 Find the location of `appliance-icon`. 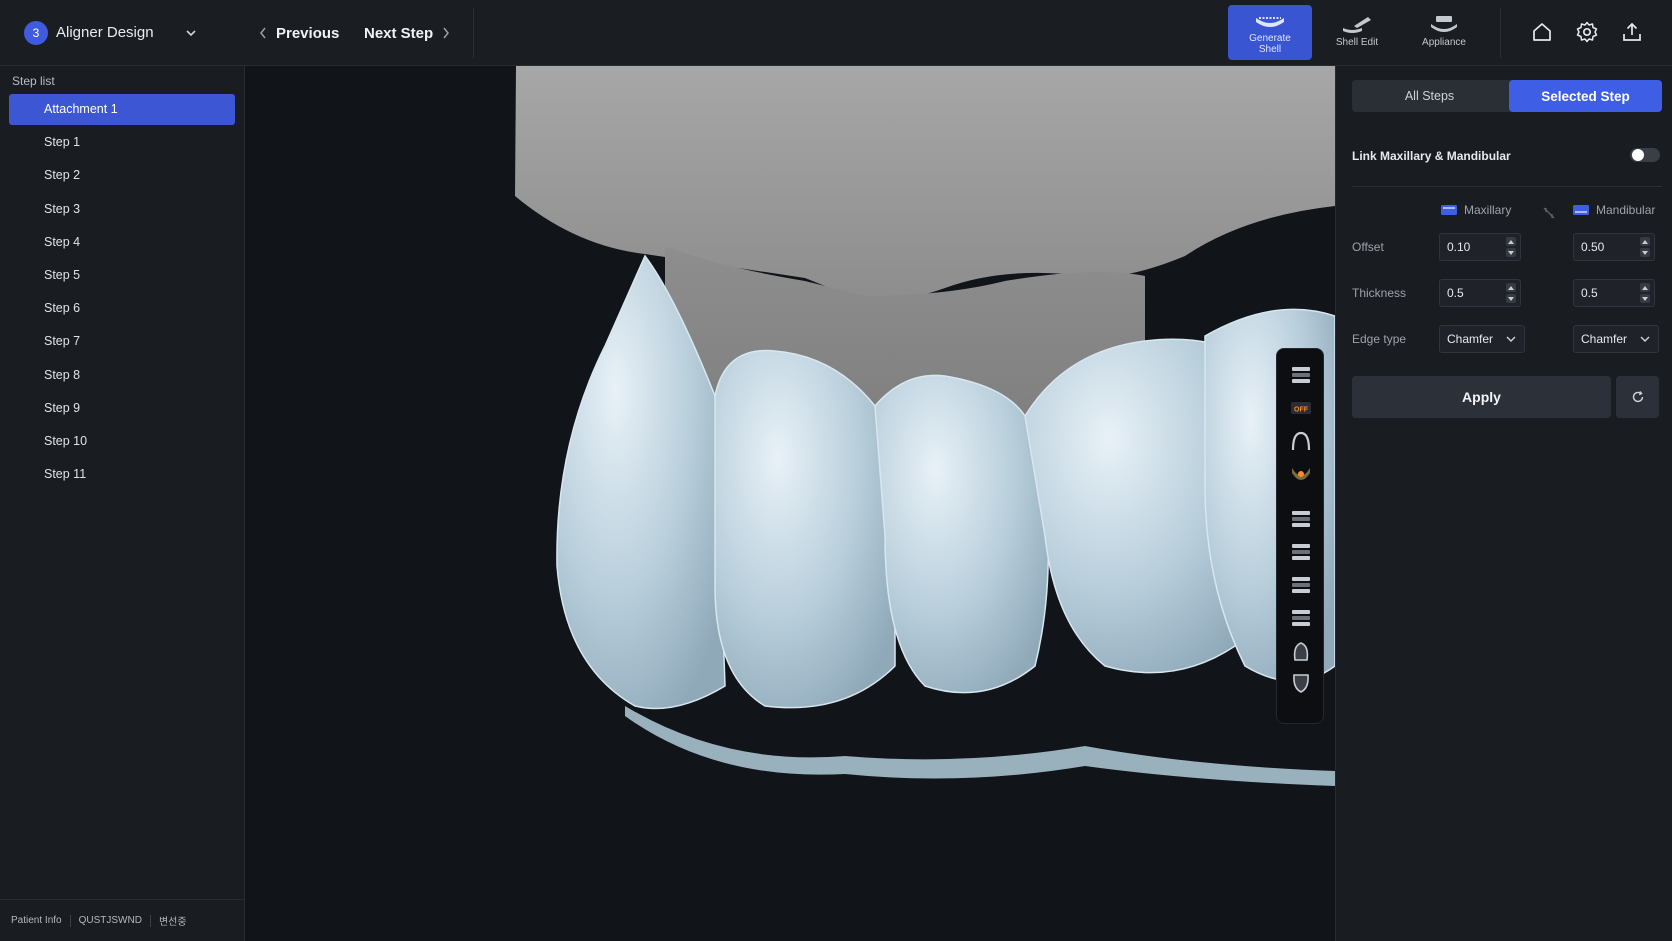

appliance-icon is located at coordinates (1444, 24).